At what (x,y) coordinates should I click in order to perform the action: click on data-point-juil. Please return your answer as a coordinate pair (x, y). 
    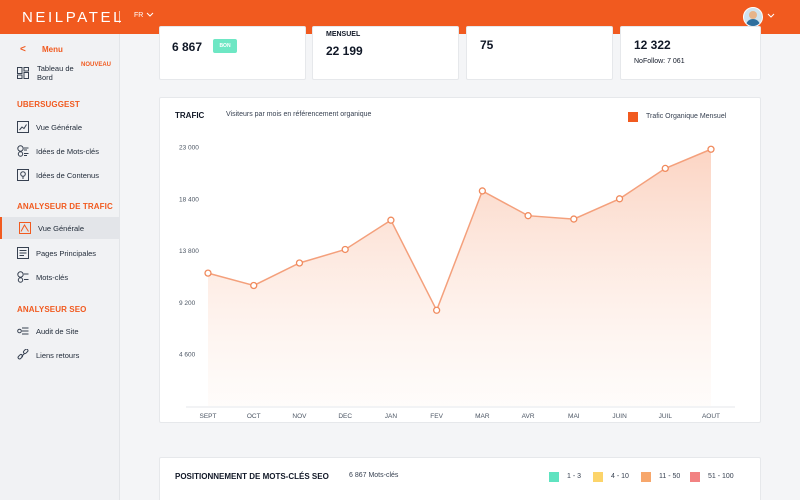
    Looking at the image, I should click on (665, 168).